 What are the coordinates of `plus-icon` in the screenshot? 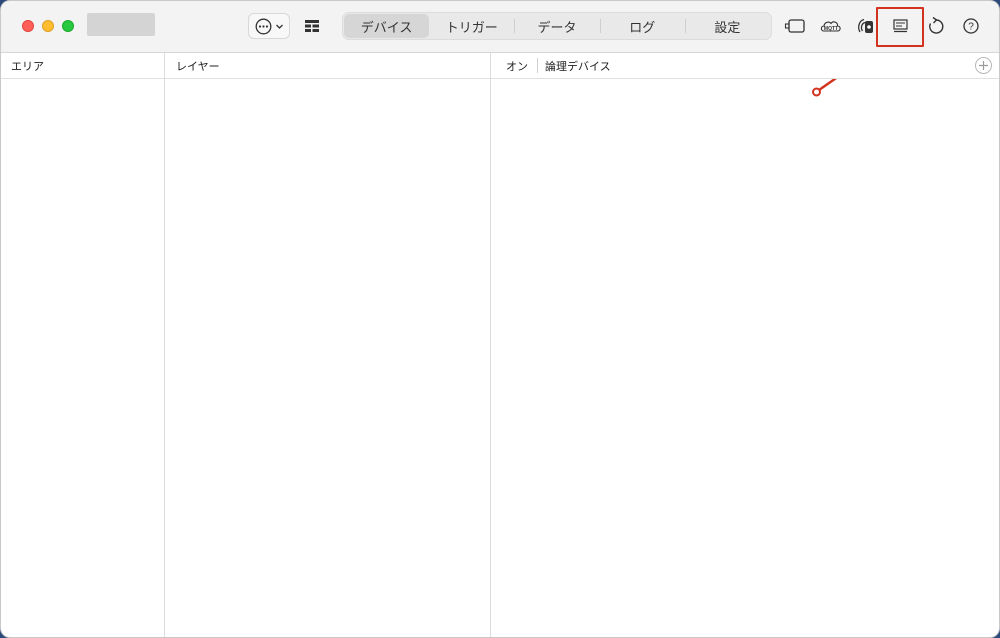 It's located at (983, 65).